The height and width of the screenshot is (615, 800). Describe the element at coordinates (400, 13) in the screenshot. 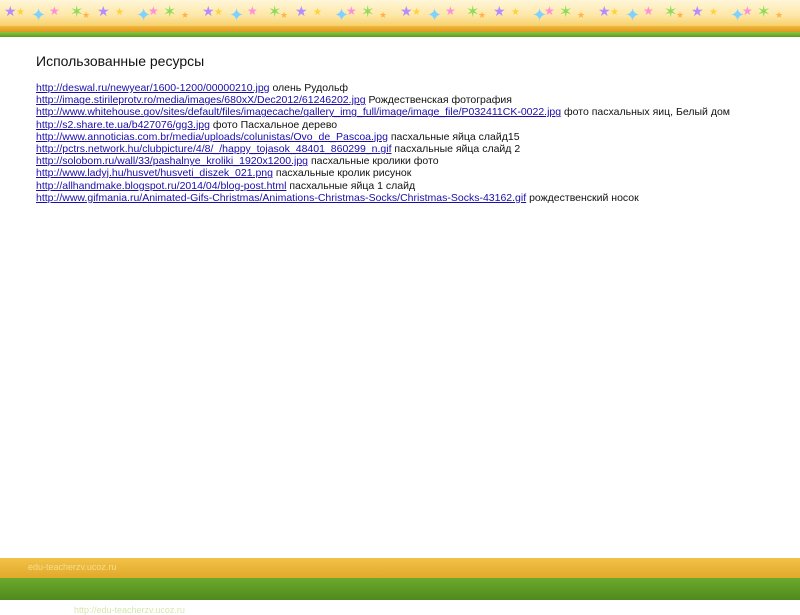

I see `top-banner` at that location.